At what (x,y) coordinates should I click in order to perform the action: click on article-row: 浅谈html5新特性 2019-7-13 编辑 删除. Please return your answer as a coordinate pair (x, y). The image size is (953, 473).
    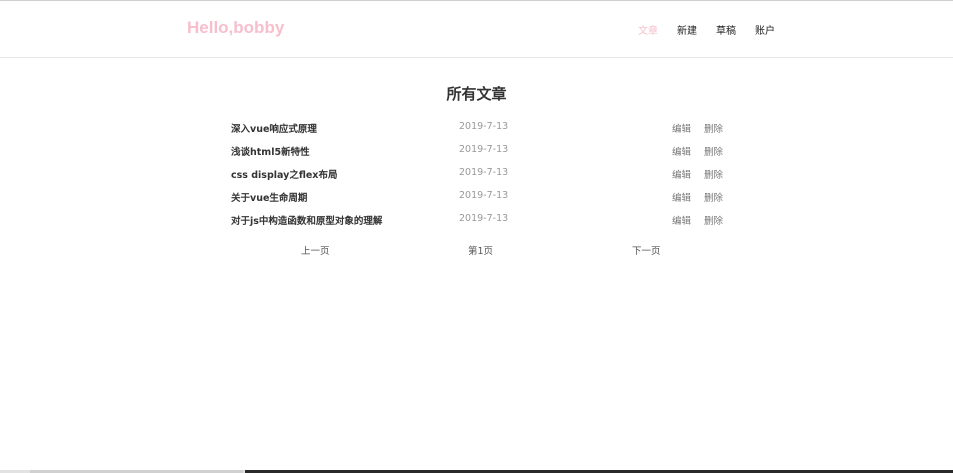
    Looking at the image, I should click on (481, 151).